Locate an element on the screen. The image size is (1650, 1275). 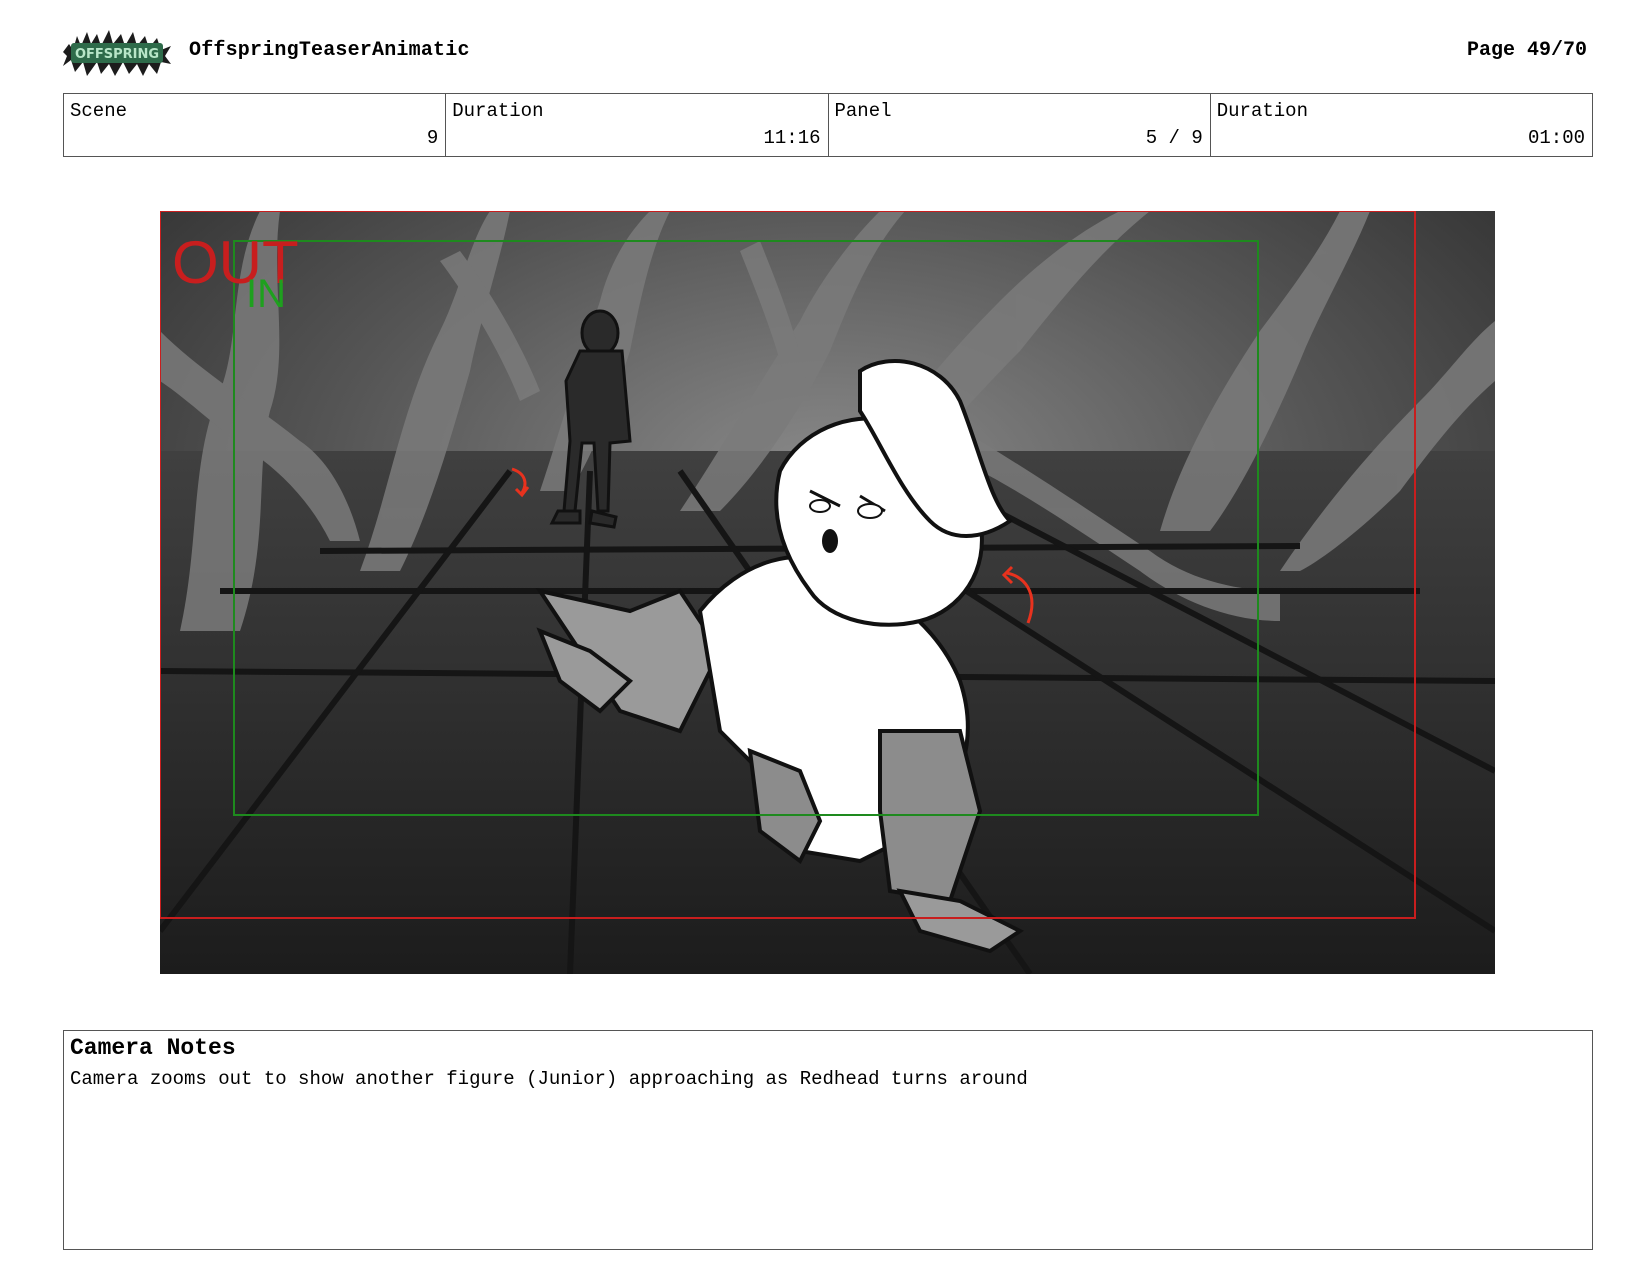
panel-label: Panel is located at coordinates (863, 111).